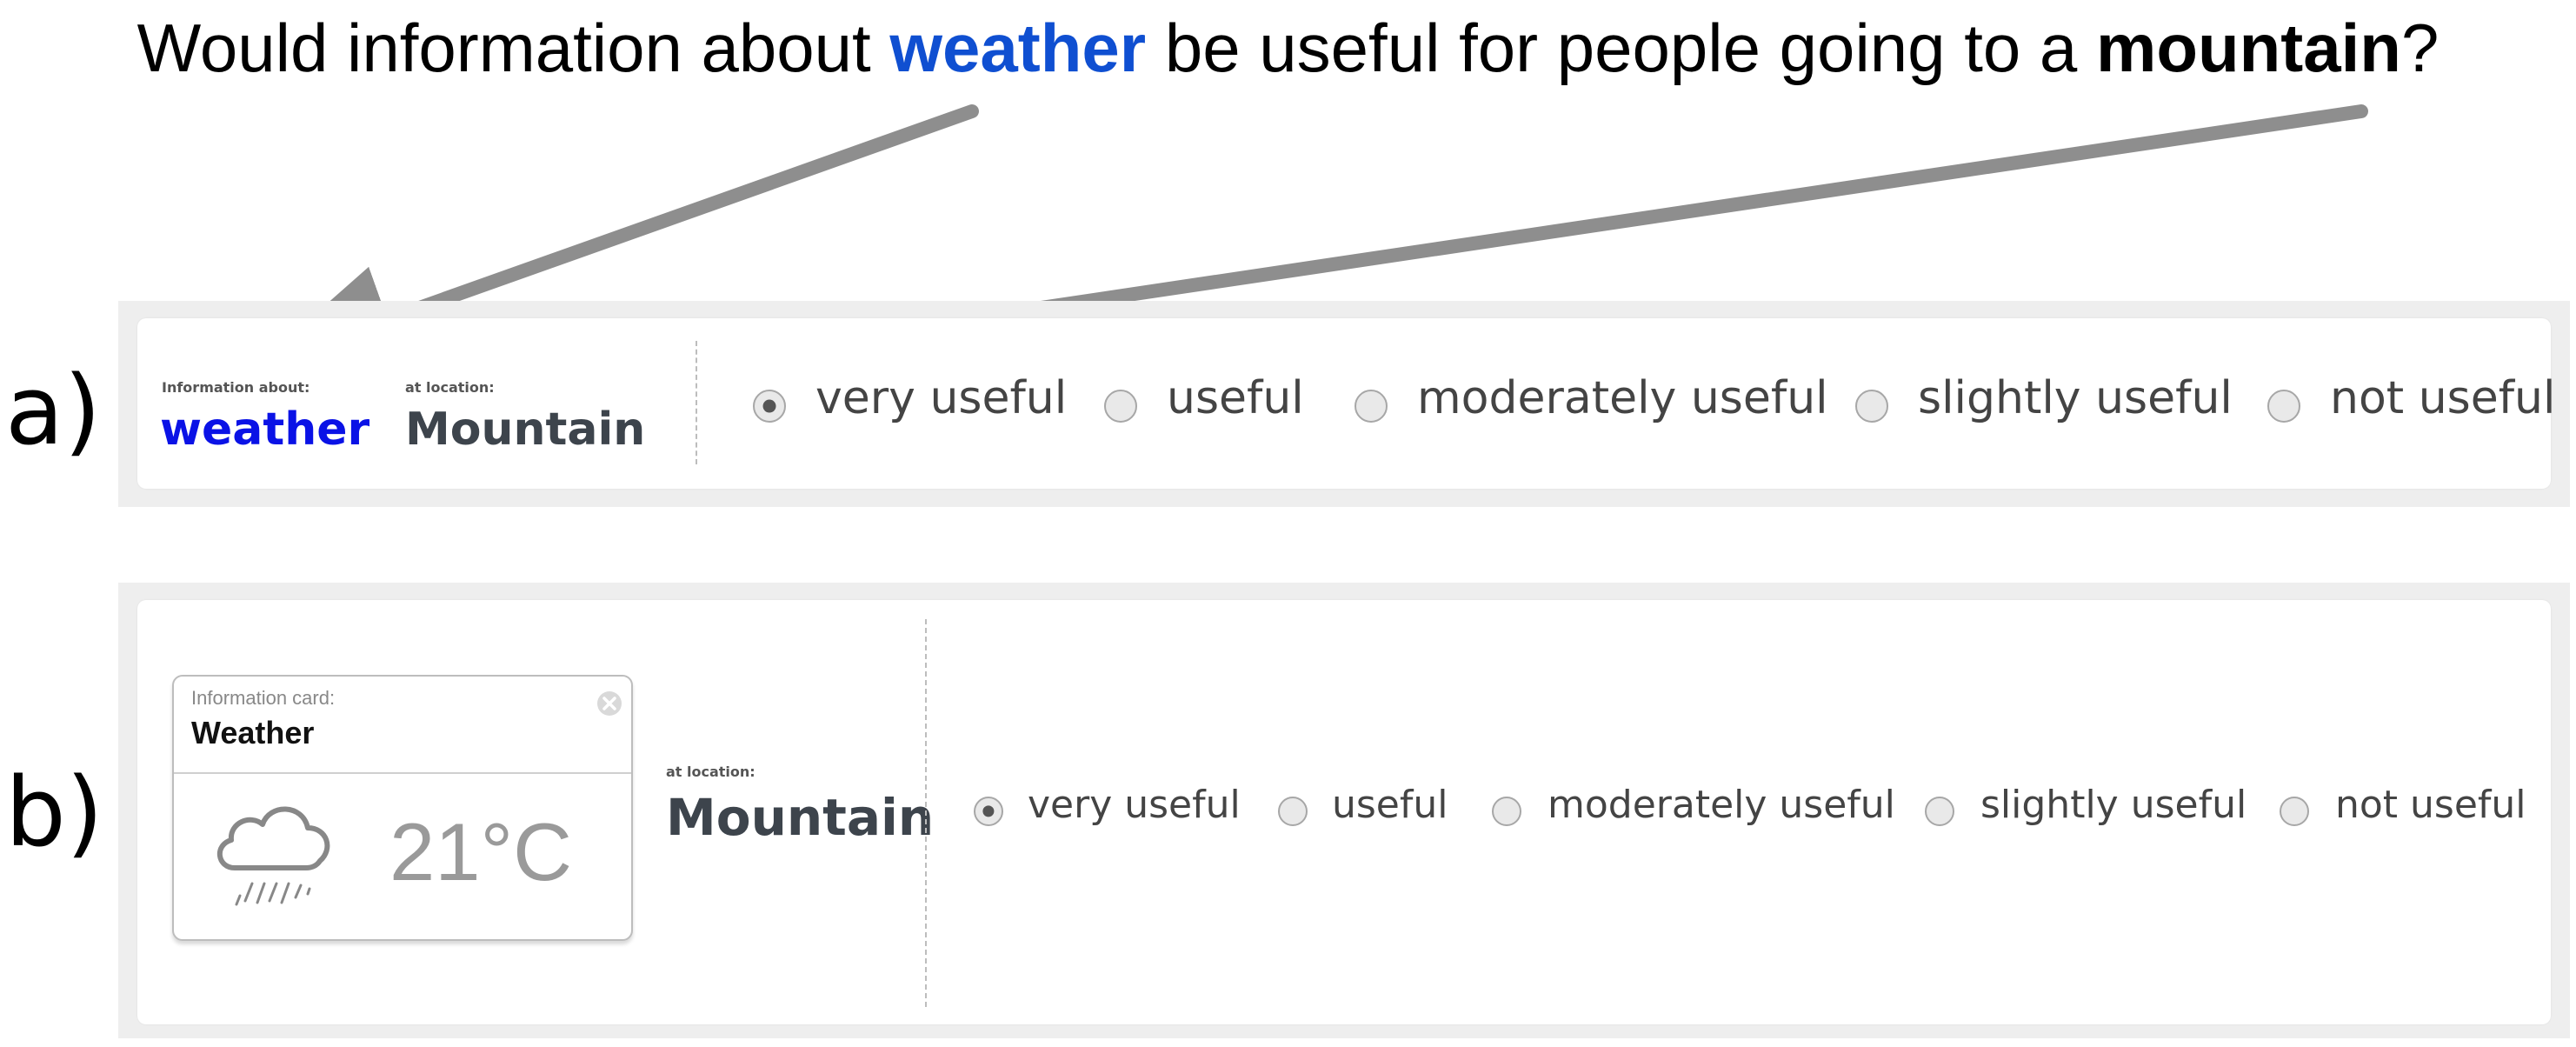 This screenshot has height=1047, width=2576. I want to click on panel-a-divider, so click(696, 403).